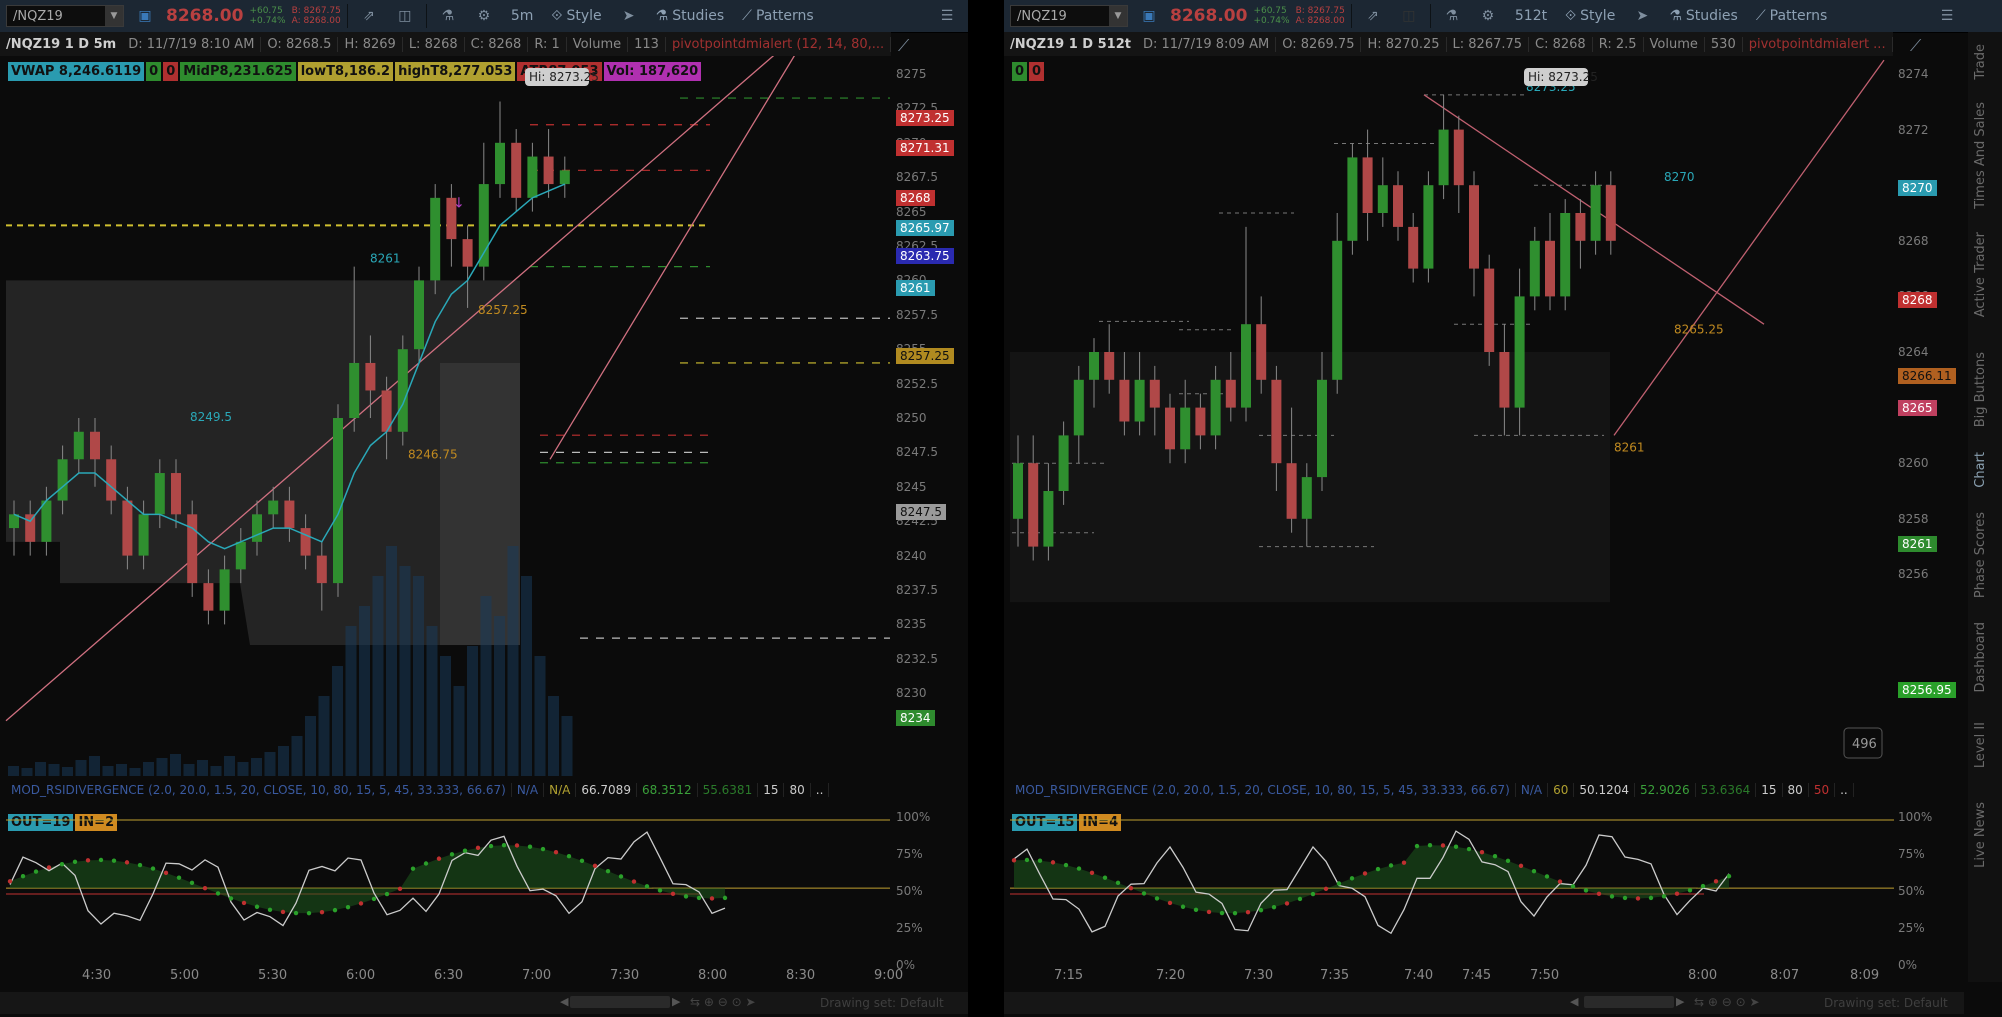  I want to click on sidebar-tab-trade: Trade, so click(1980, 62).